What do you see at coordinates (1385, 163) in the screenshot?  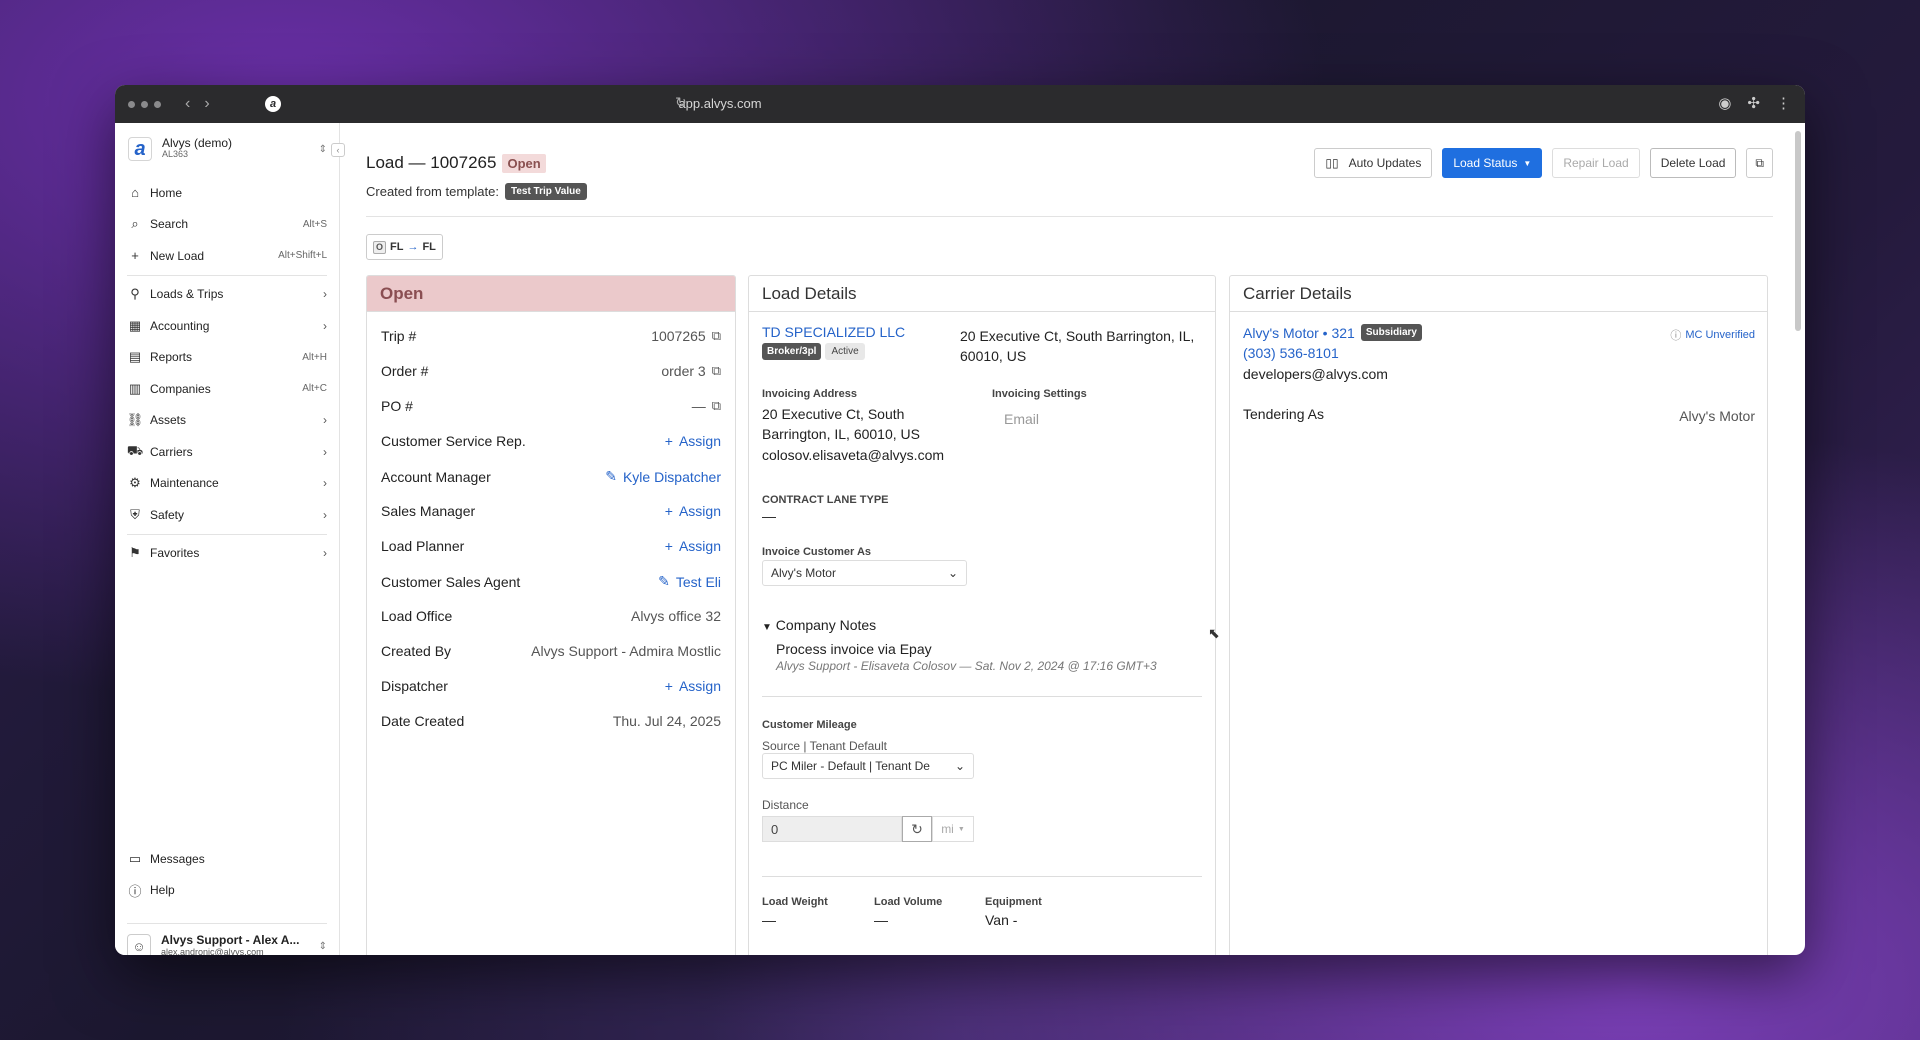 I see `auto-updates-label: Auto Updates` at bounding box center [1385, 163].